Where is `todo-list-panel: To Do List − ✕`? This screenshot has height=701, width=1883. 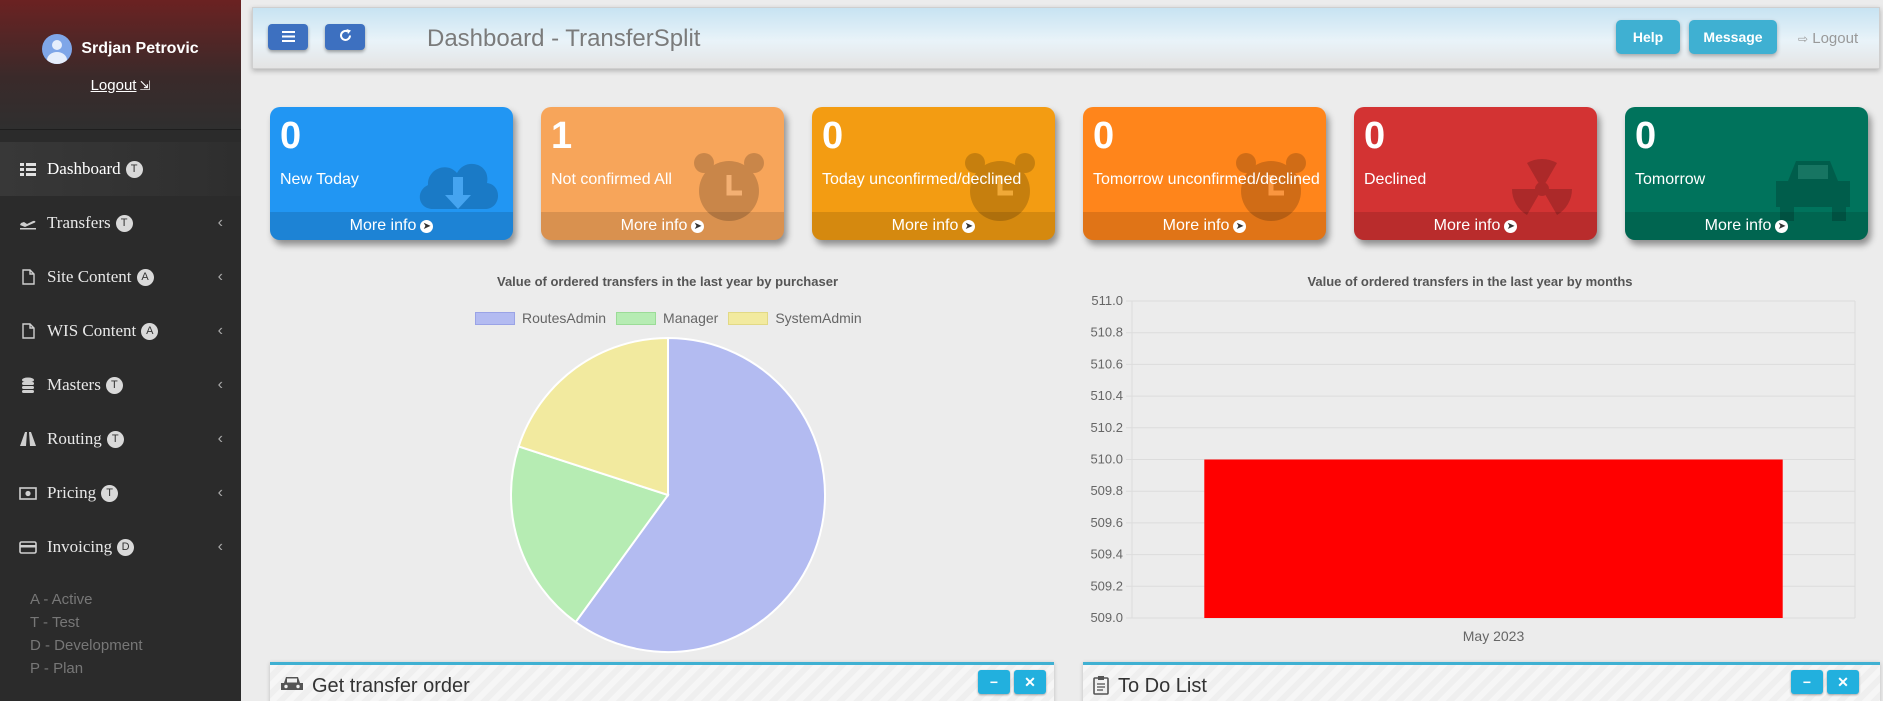
todo-list-panel: To Do List − ✕ is located at coordinates (1481, 681).